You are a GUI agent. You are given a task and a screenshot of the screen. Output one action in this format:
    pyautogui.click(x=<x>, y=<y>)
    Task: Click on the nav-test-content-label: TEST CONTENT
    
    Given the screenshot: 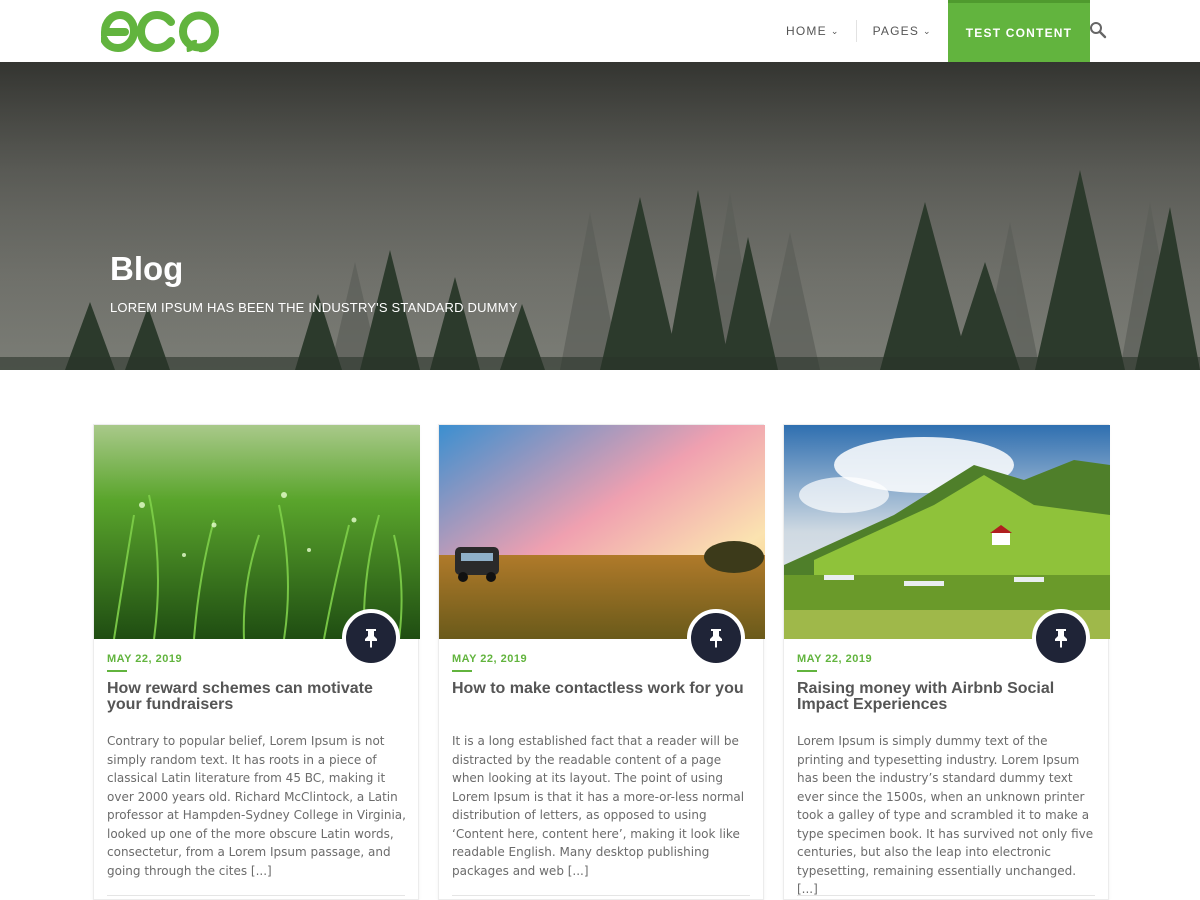 What is the action you would take?
    pyautogui.click(x=1019, y=32)
    